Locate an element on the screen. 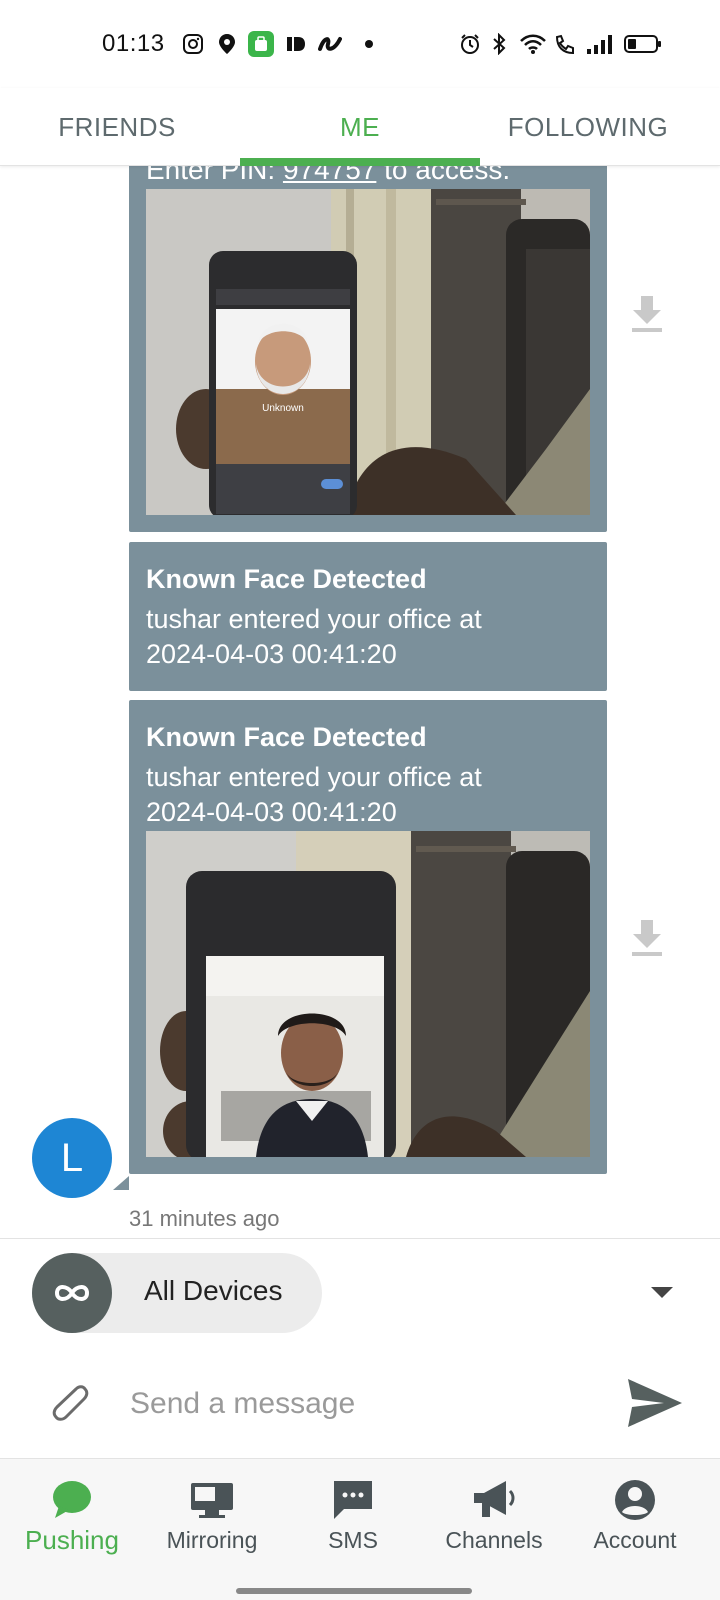 This screenshot has height=1600, width=720. device-selector: All Devices is located at coordinates (177, 1293).